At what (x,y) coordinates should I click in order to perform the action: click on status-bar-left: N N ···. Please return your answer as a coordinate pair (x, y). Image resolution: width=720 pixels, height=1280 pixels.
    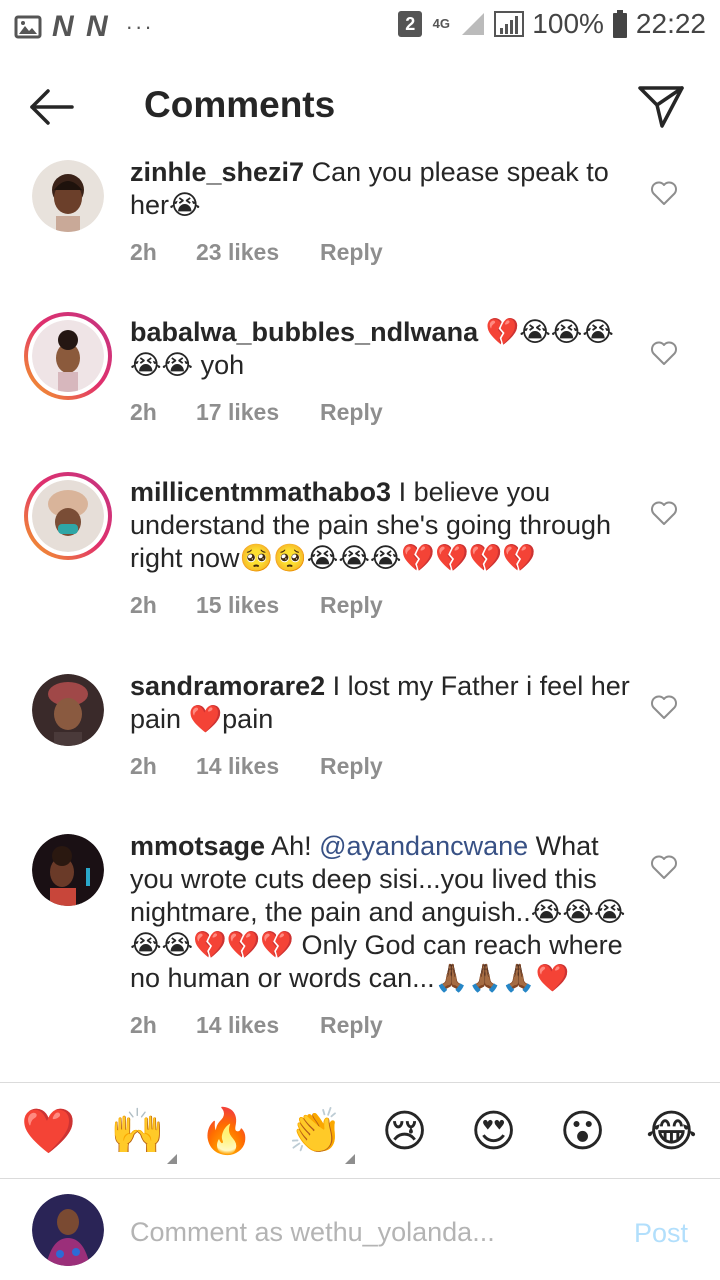
    Looking at the image, I should click on (84, 27).